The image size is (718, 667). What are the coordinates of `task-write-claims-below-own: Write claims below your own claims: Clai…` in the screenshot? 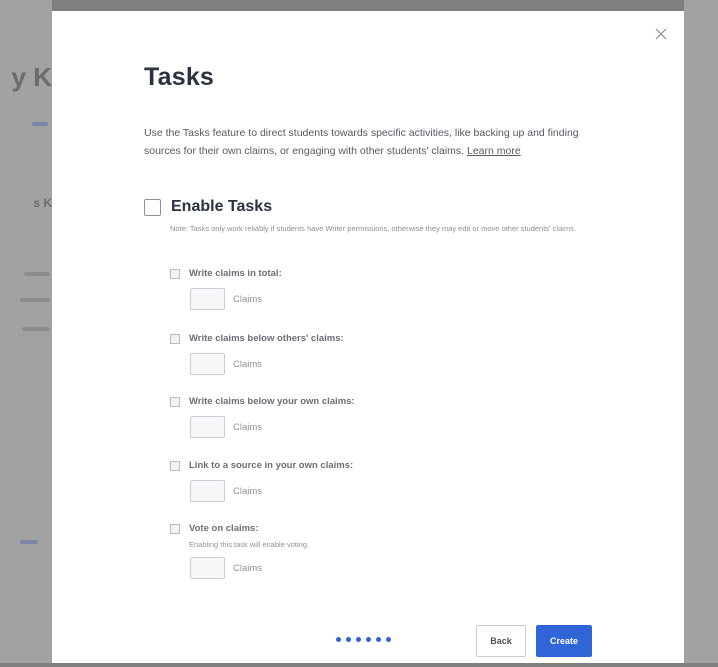 It's located at (262, 417).